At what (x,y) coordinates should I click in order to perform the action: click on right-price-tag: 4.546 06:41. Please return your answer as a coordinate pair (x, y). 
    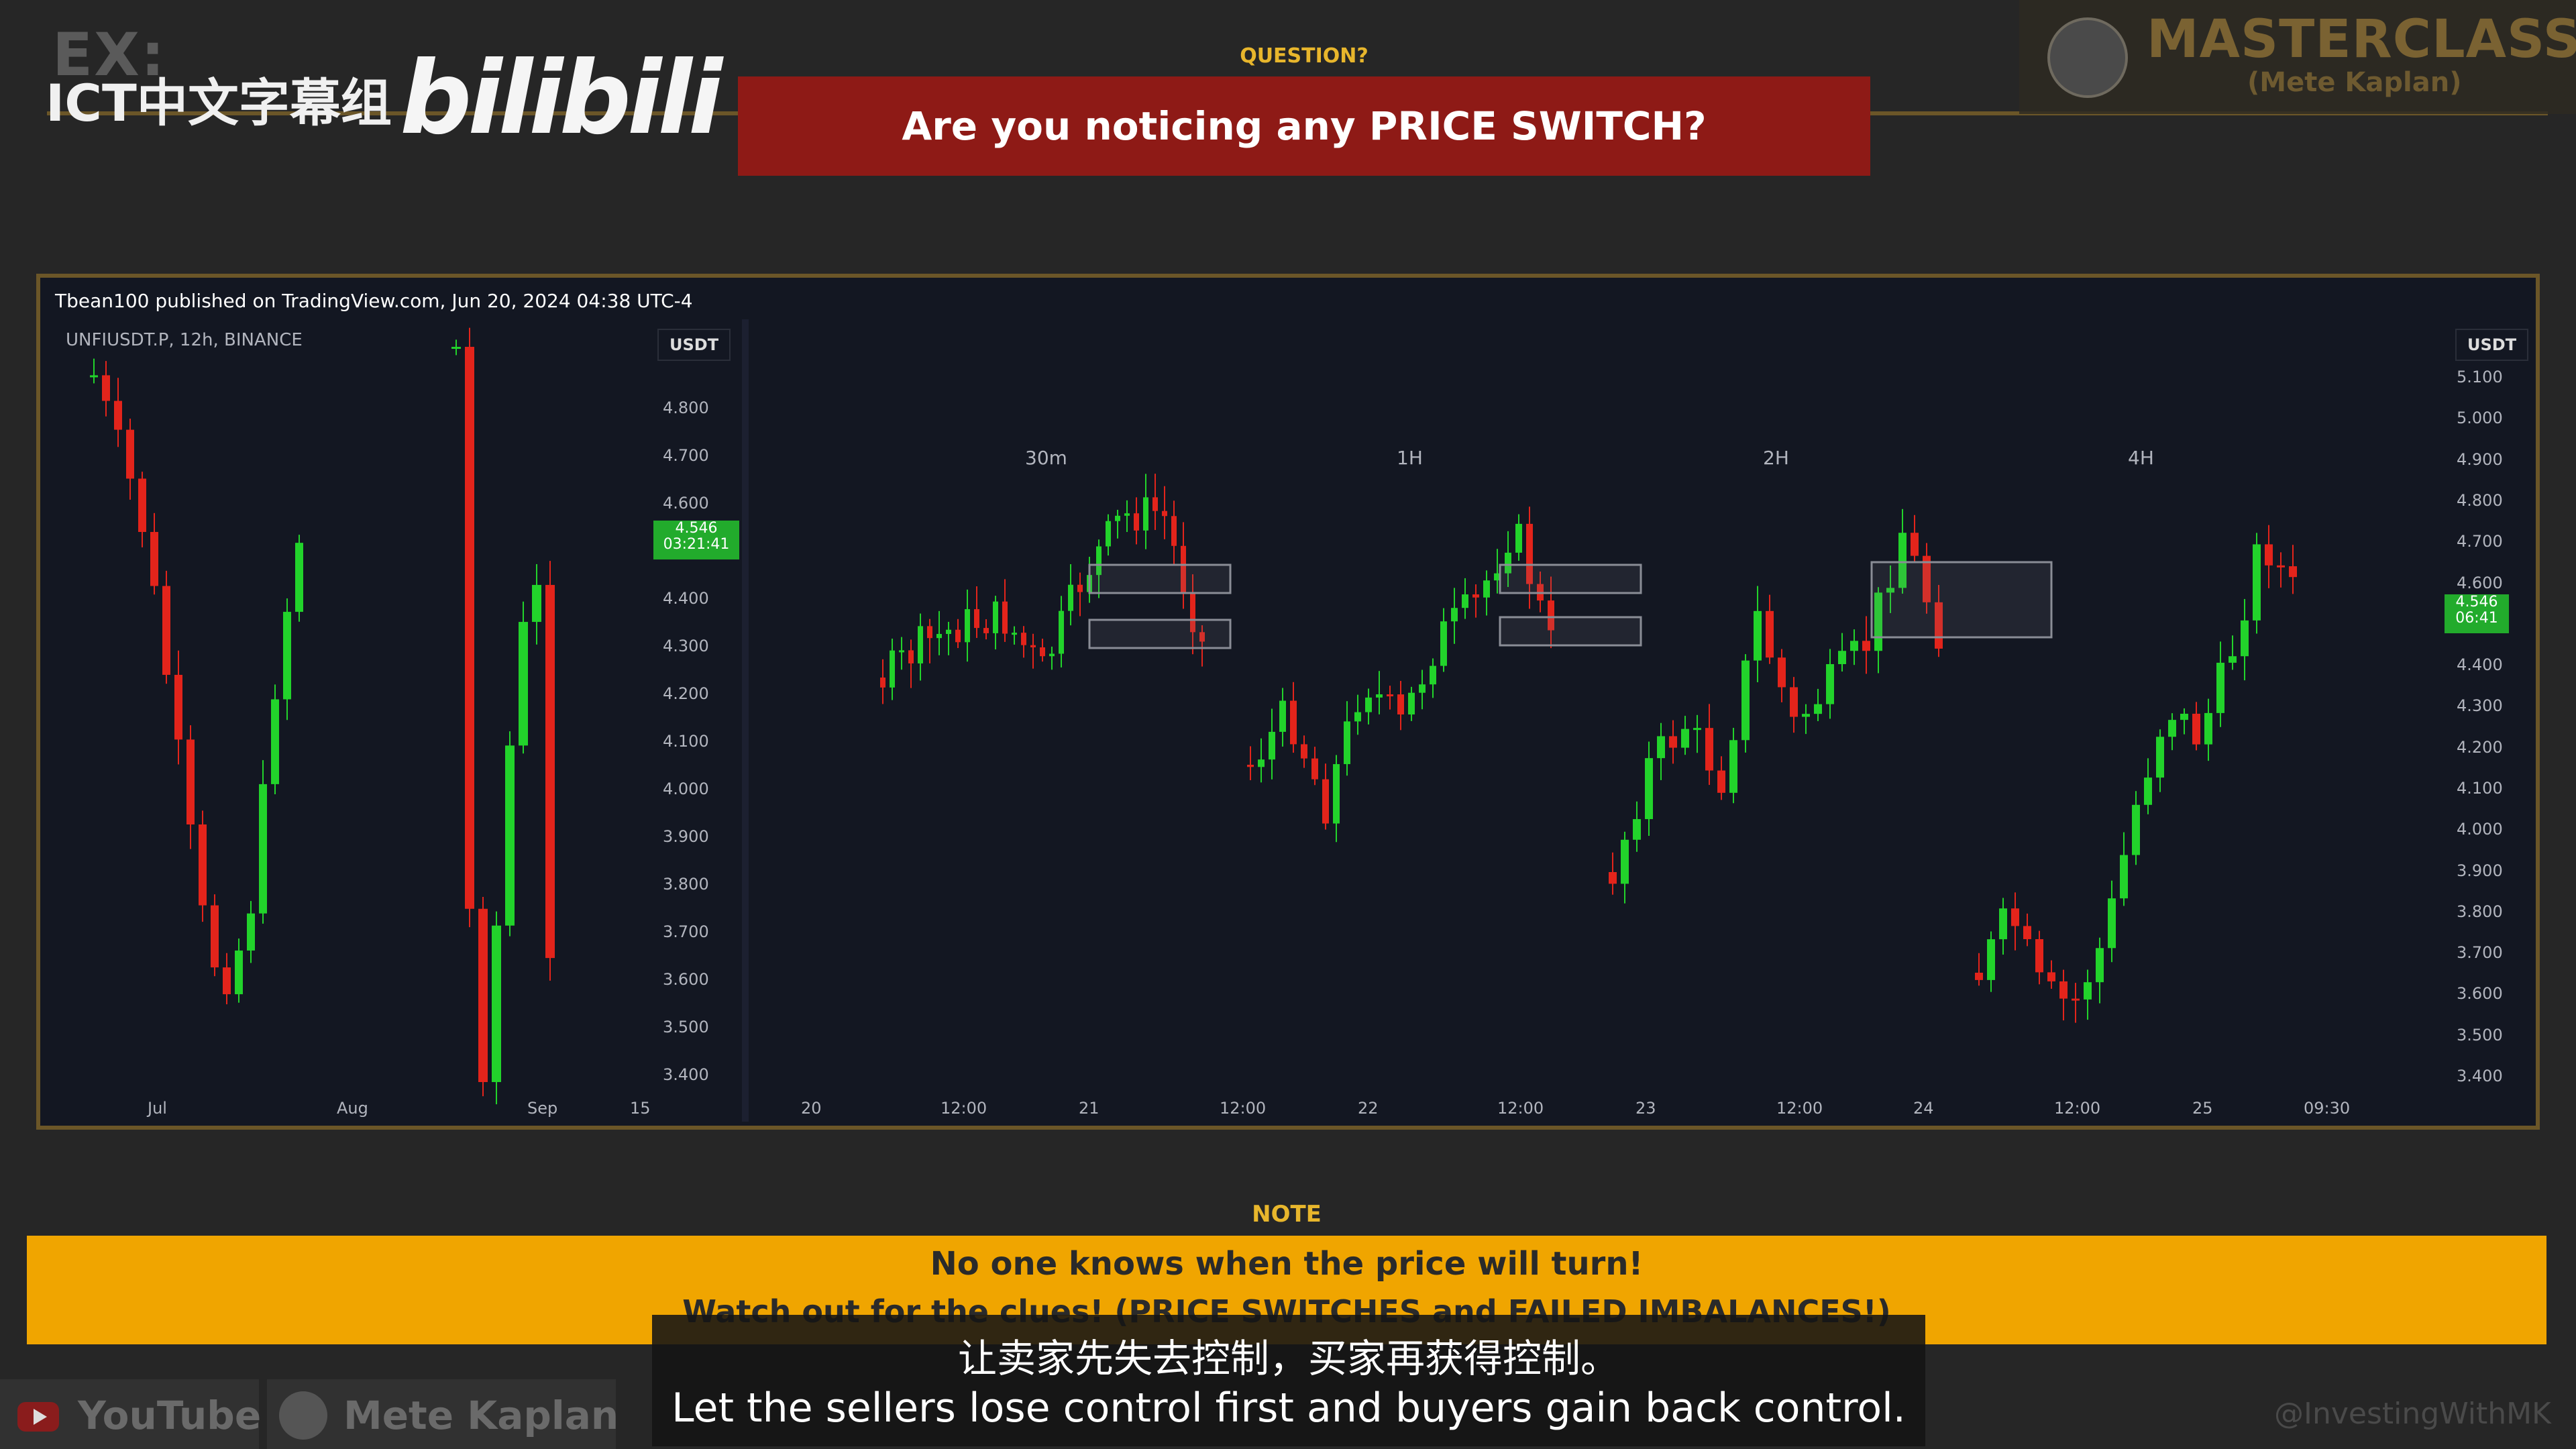
    Looking at the image, I should click on (2477, 613).